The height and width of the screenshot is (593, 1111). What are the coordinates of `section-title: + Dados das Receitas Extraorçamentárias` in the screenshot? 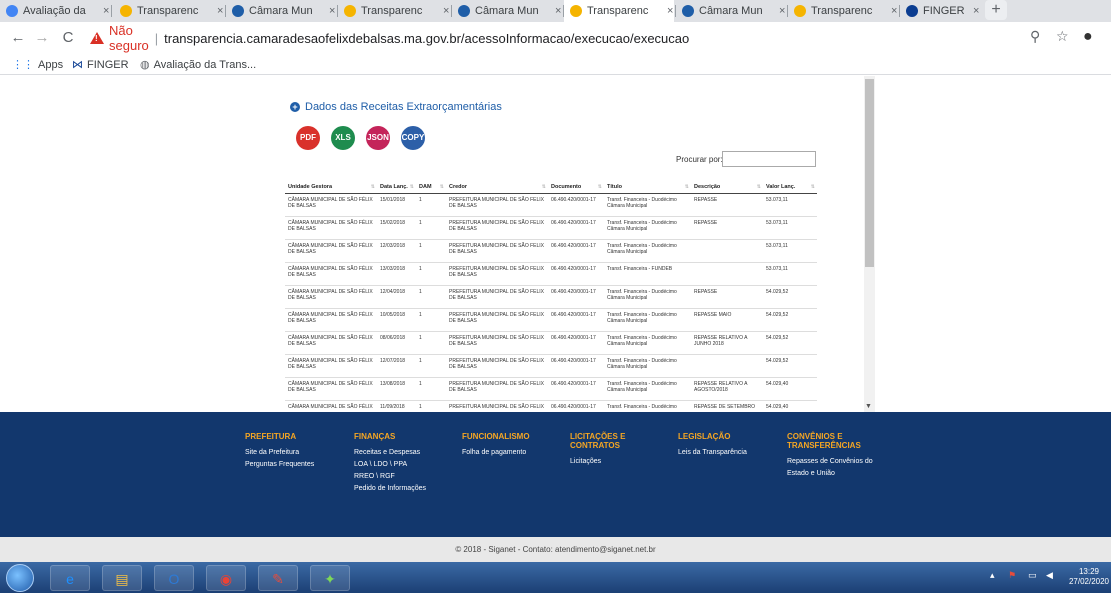 It's located at (396, 107).